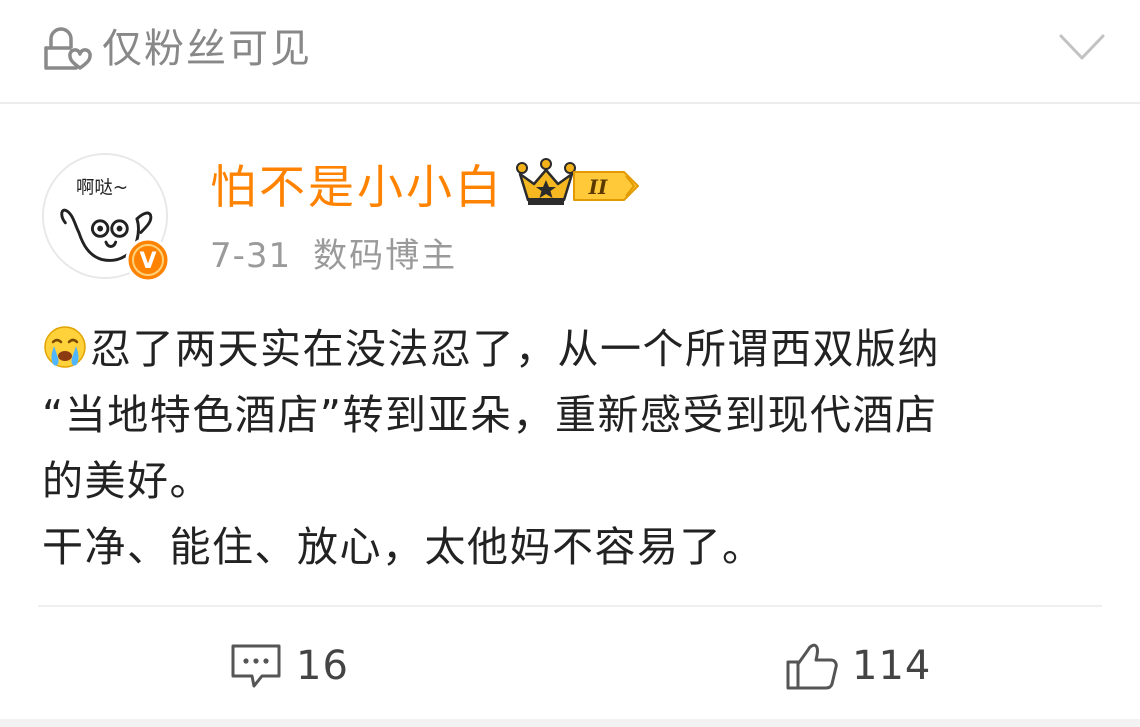 The image size is (1140, 727). What do you see at coordinates (65, 347) in the screenshot?
I see `crying-face-emoji-icon` at bounding box center [65, 347].